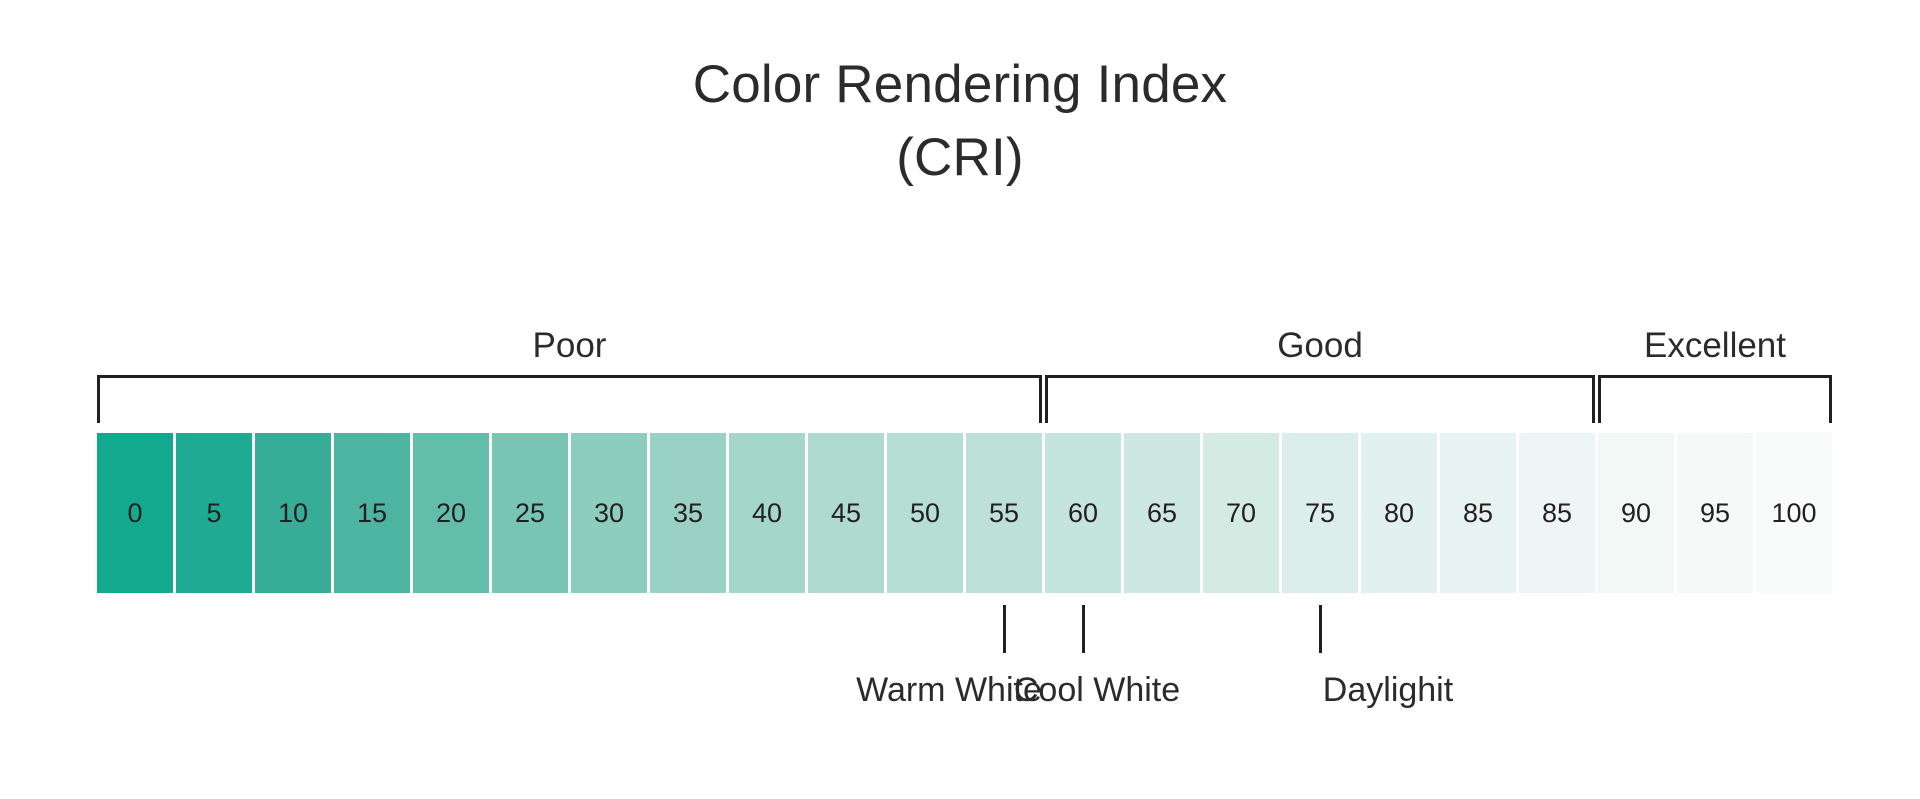  I want to click on cri-swatch-label: 10, so click(293, 512).